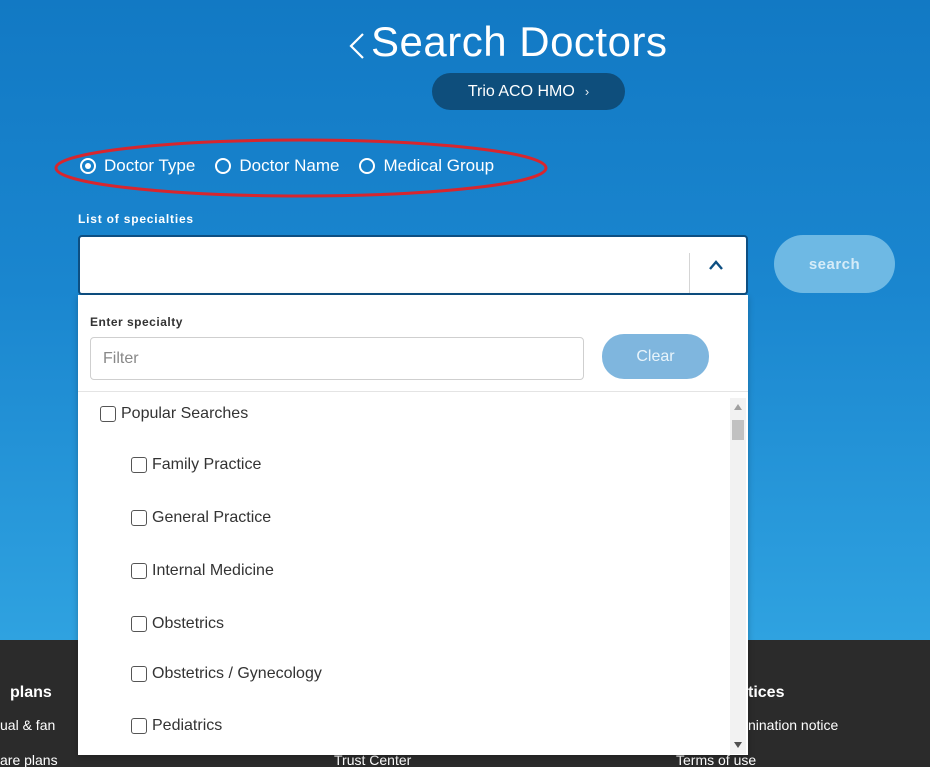 Image resolution: width=930 pixels, height=768 pixels. What do you see at coordinates (185, 413) in the screenshot?
I see `checkbox-label: Popular Searches` at bounding box center [185, 413].